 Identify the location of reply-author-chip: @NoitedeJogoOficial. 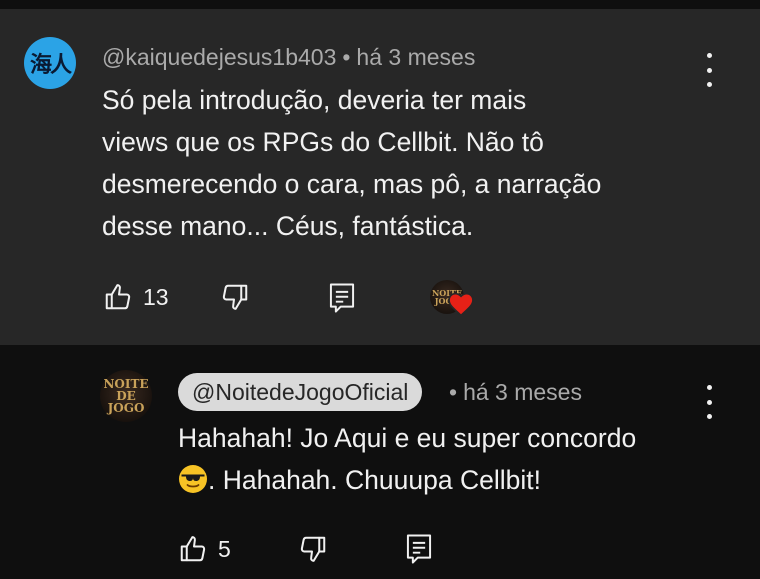
(300, 392).